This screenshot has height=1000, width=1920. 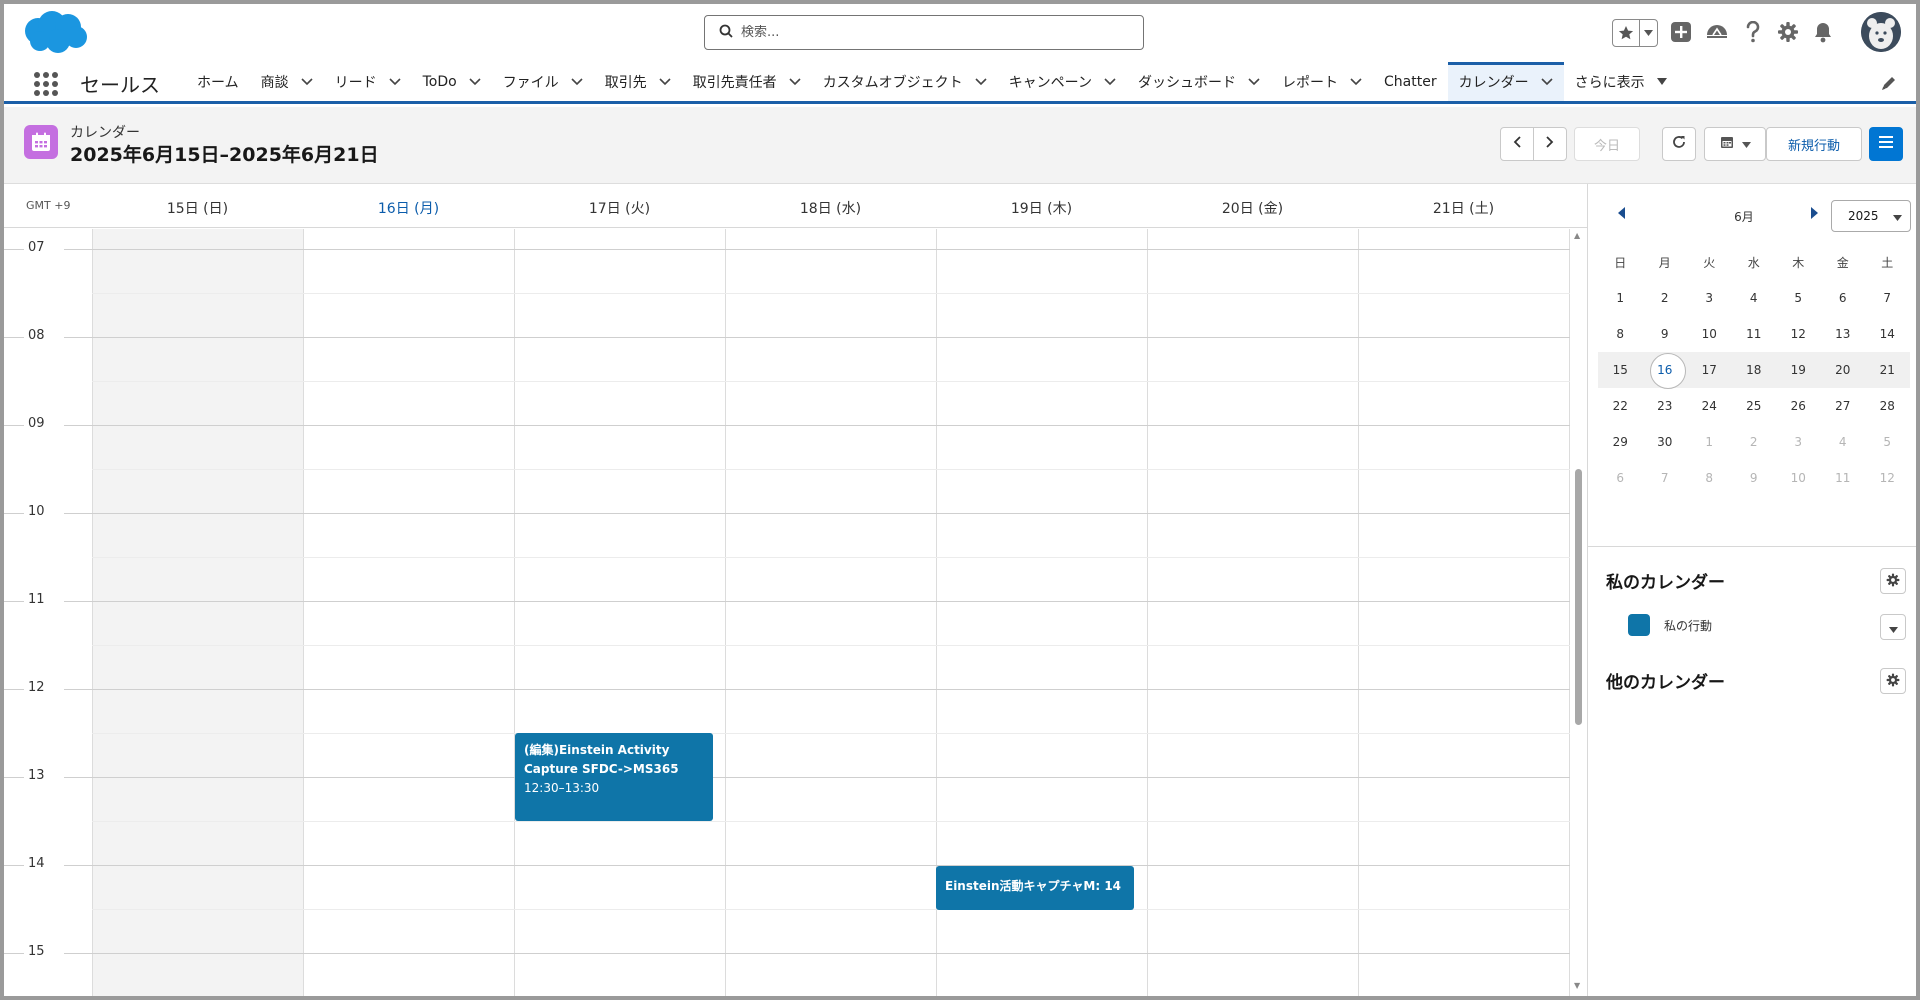 I want to click on mini-calendar-day: 25, so click(x=1754, y=406).